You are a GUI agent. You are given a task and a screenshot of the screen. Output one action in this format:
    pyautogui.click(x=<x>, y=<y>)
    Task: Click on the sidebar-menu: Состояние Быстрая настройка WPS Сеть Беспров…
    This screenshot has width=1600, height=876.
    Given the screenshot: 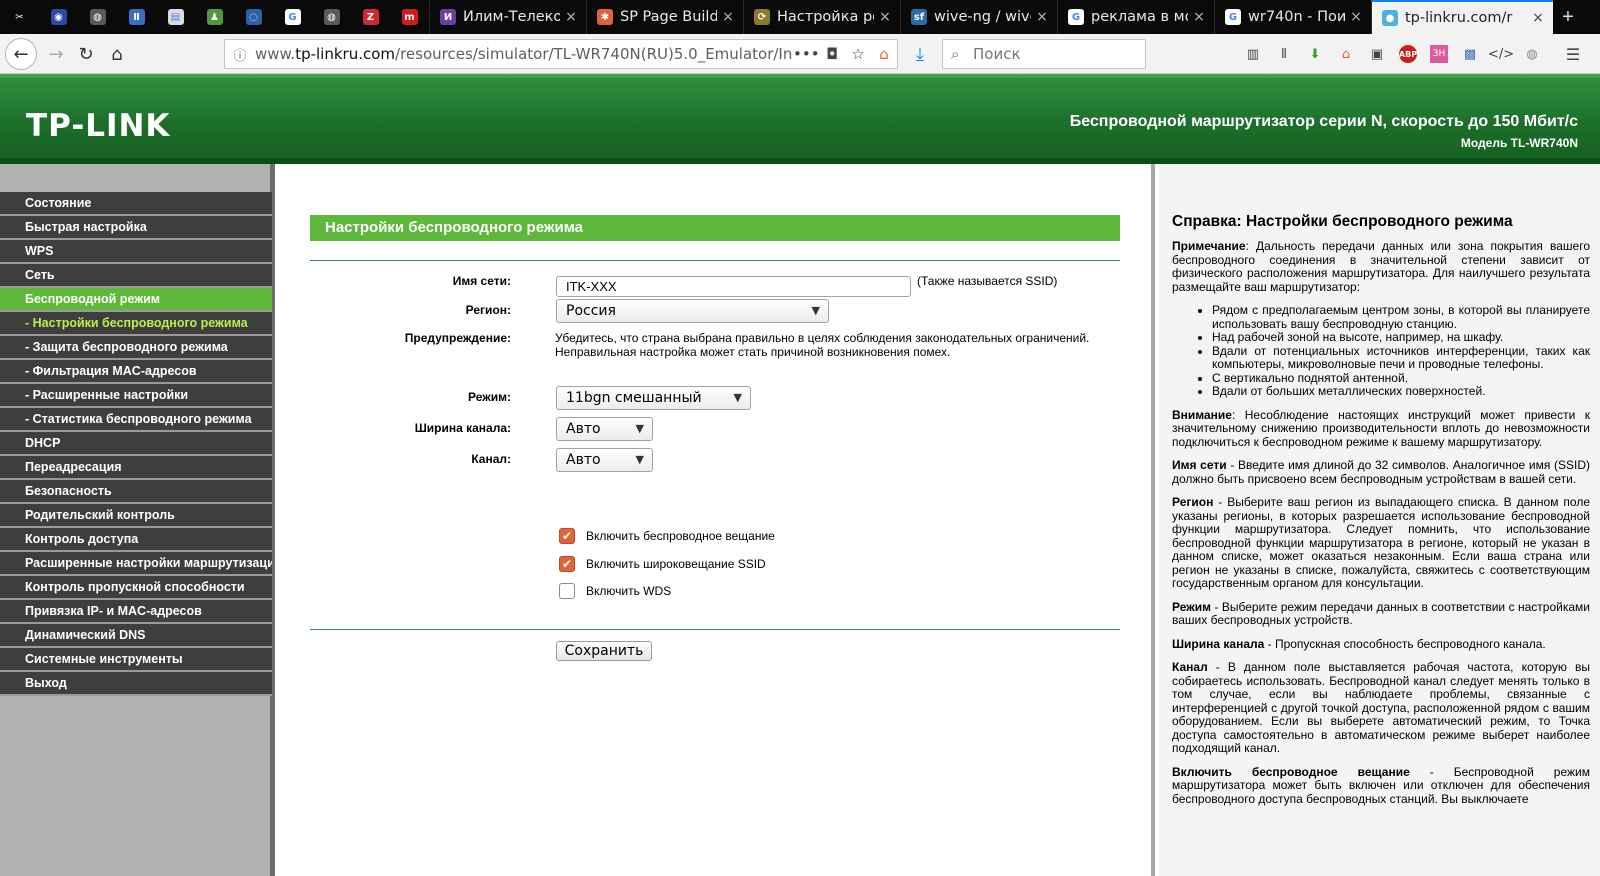 What is the action you would take?
    pyautogui.click(x=137, y=520)
    